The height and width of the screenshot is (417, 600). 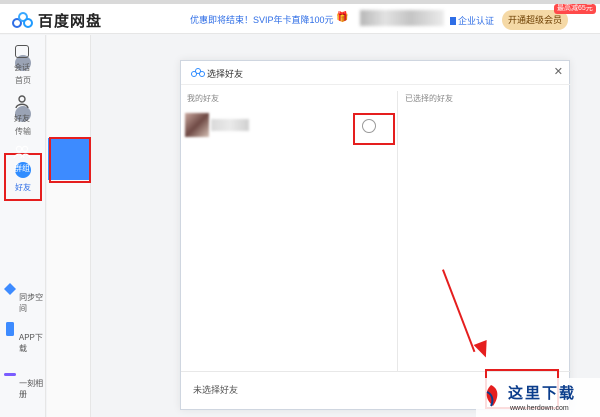 I want to click on highlight-box-radio, so click(x=374, y=129).